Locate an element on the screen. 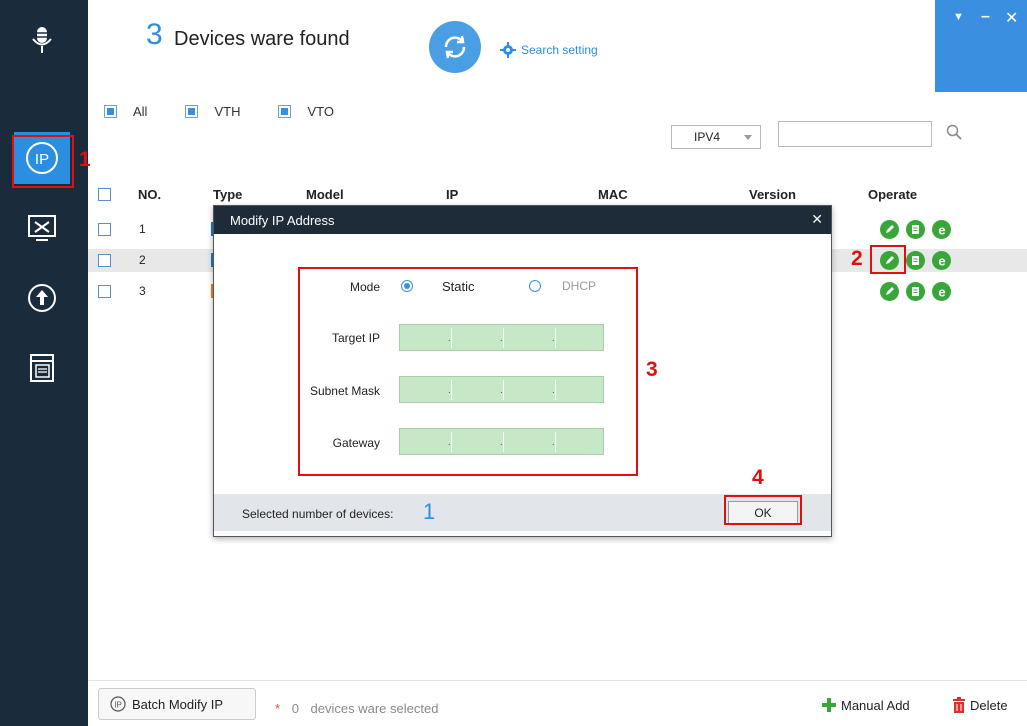 The image size is (1027, 726). row-number: 2 is located at coordinates (142, 260).